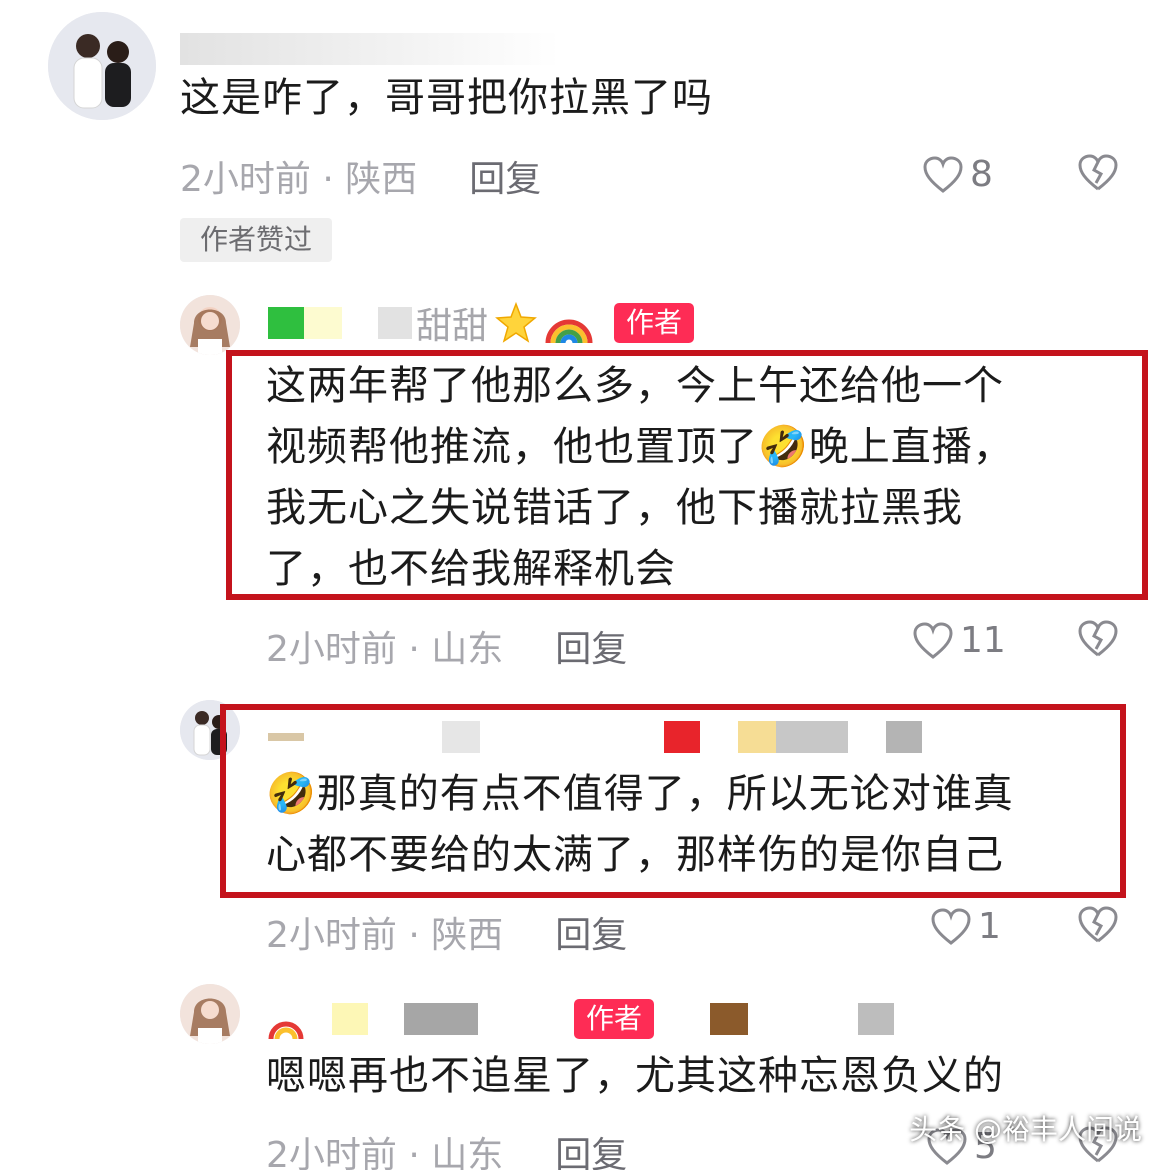 Image resolution: width=1170 pixels, height=1170 pixels. Describe the element at coordinates (959, 640) in the screenshot. I see `like-button: 11` at that location.